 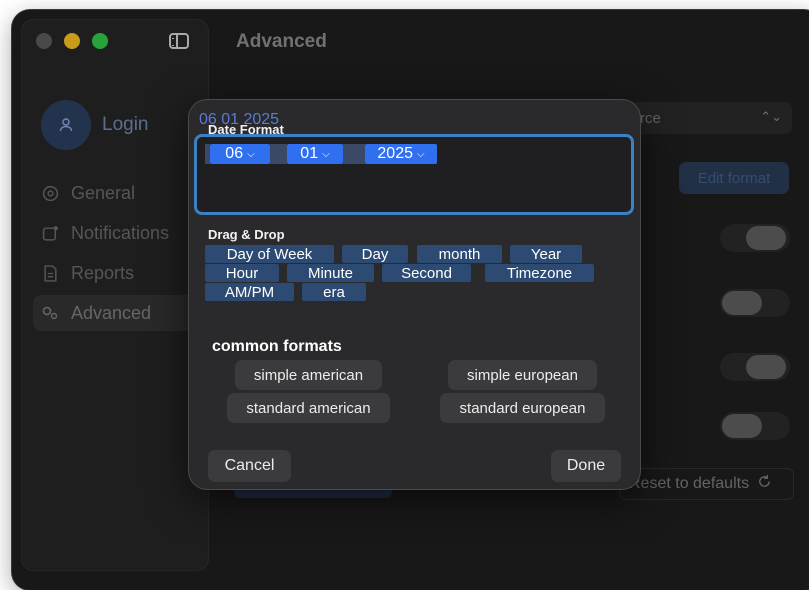 I want to click on chip-month: month, so click(x=459, y=254).